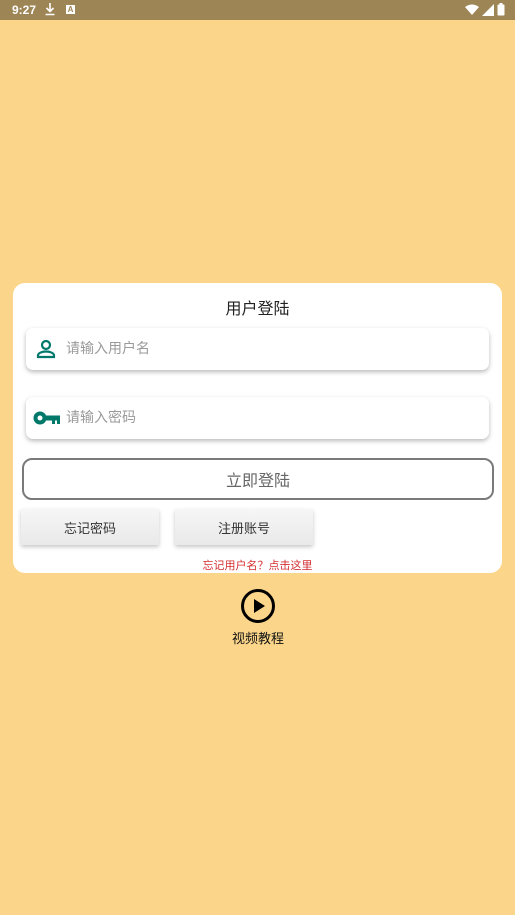 Image resolution: width=515 pixels, height=915 pixels. I want to click on video-tutorial-label: 视频教程, so click(258, 637).